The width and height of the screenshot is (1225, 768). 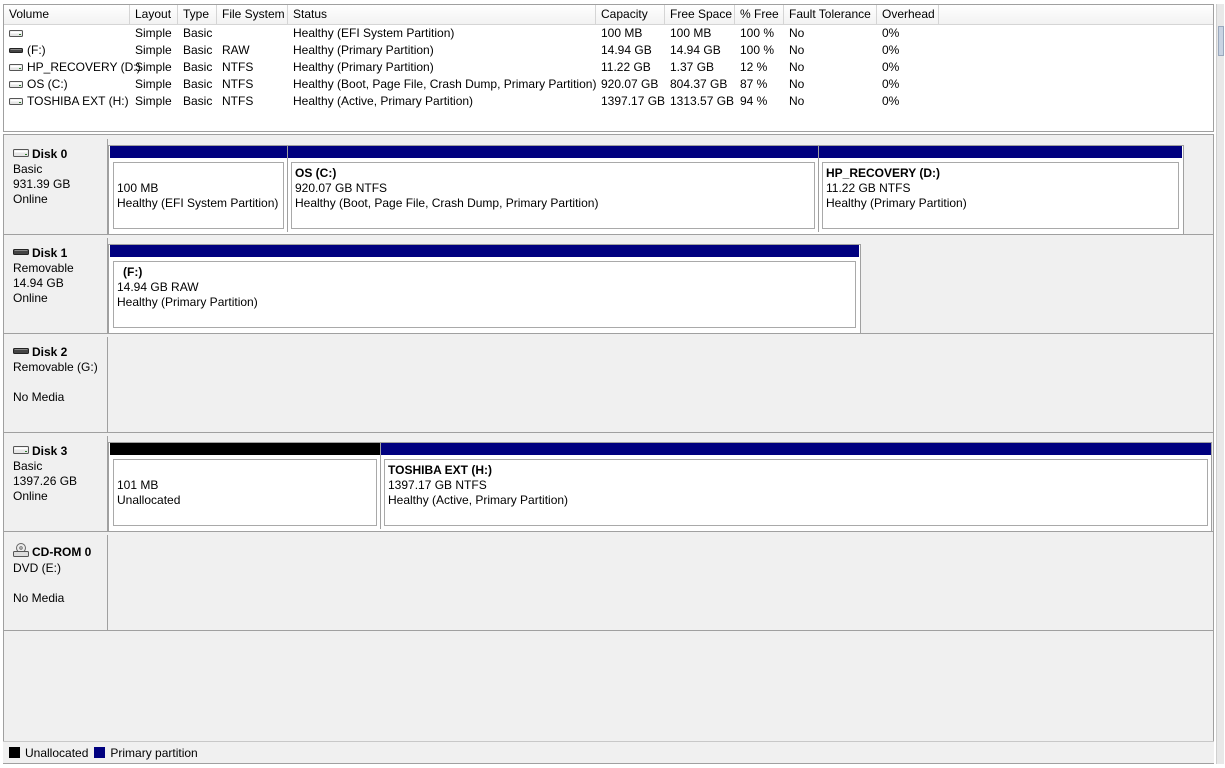 I want to click on partition-efi: 100 MB Healthy (EFI System Partition), so click(x=199, y=189).